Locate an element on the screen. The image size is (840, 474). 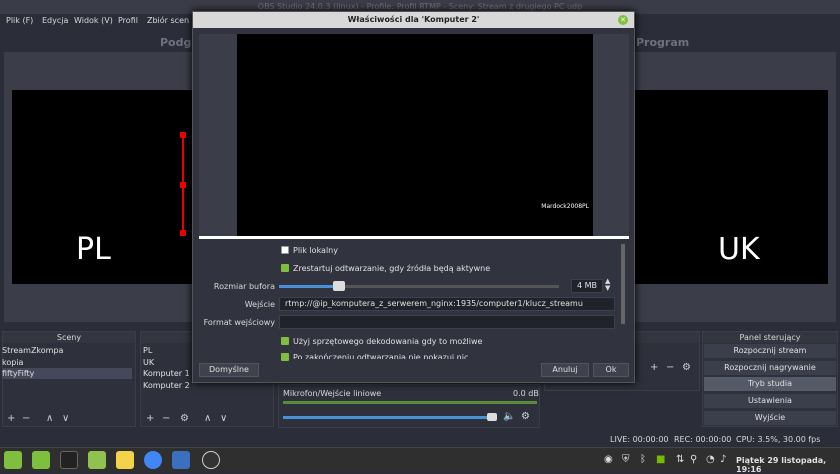
source-properties-gear-icon: ⚙ is located at coordinates (184, 419).